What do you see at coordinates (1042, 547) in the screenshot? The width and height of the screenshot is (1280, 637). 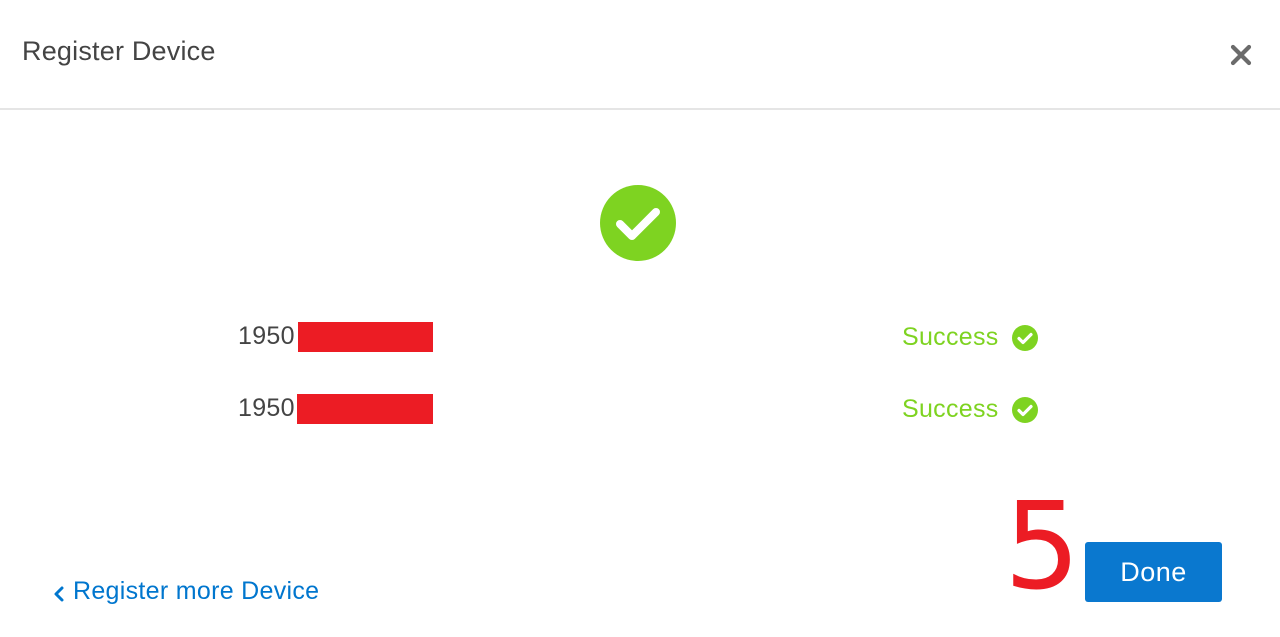 I see `annotation-step-number: 5` at bounding box center [1042, 547].